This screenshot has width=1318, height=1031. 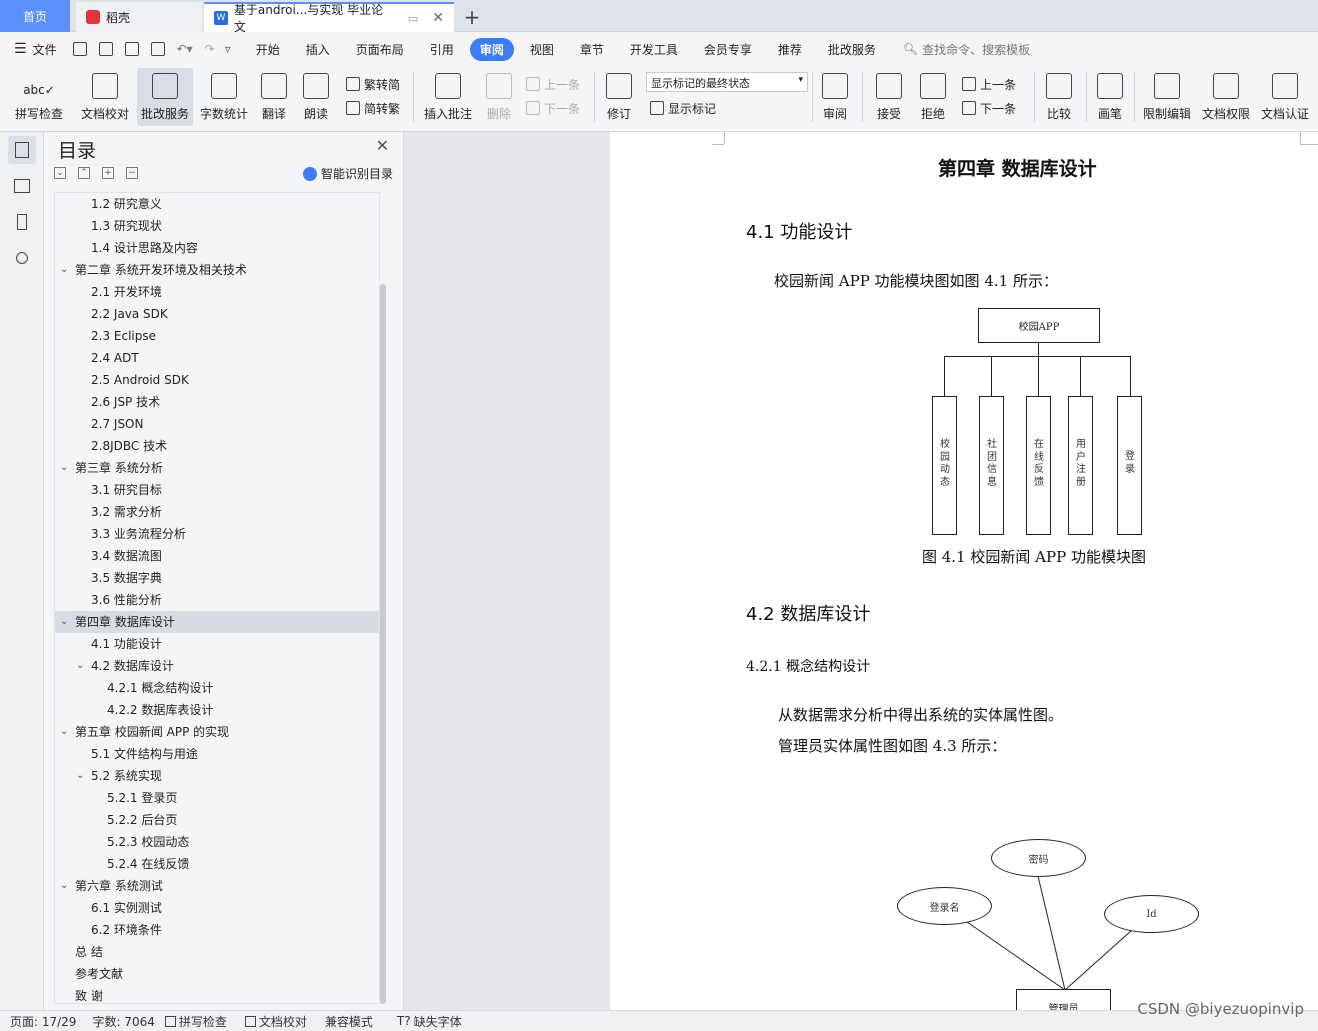 I want to click on review-service-button: 批改服务, so click(x=165, y=97).